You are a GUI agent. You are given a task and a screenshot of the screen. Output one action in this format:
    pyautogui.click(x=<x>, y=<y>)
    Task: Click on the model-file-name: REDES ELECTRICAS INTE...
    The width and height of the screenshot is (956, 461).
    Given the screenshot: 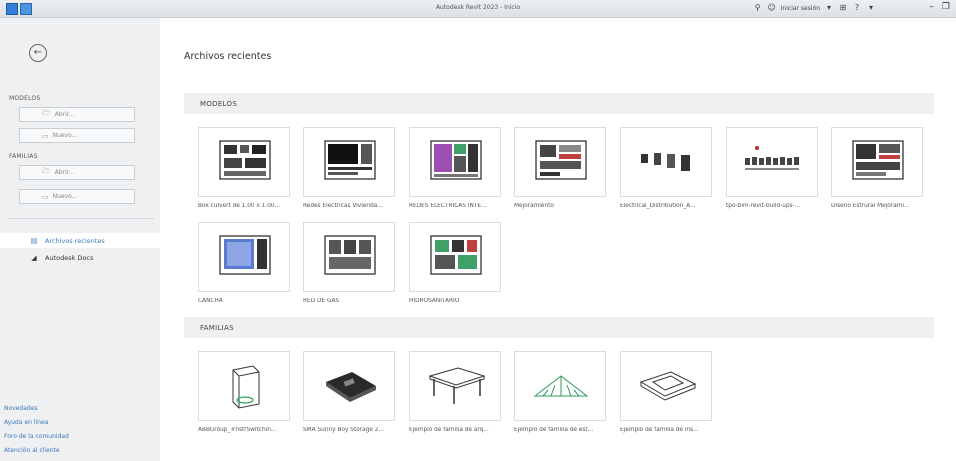 What is the action you would take?
    pyautogui.click(x=459, y=206)
    